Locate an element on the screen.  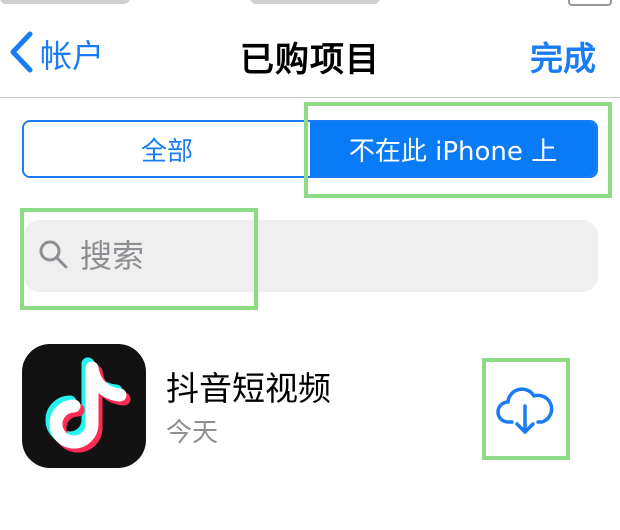
cloud-download-icon is located at coordinates (525, 415).